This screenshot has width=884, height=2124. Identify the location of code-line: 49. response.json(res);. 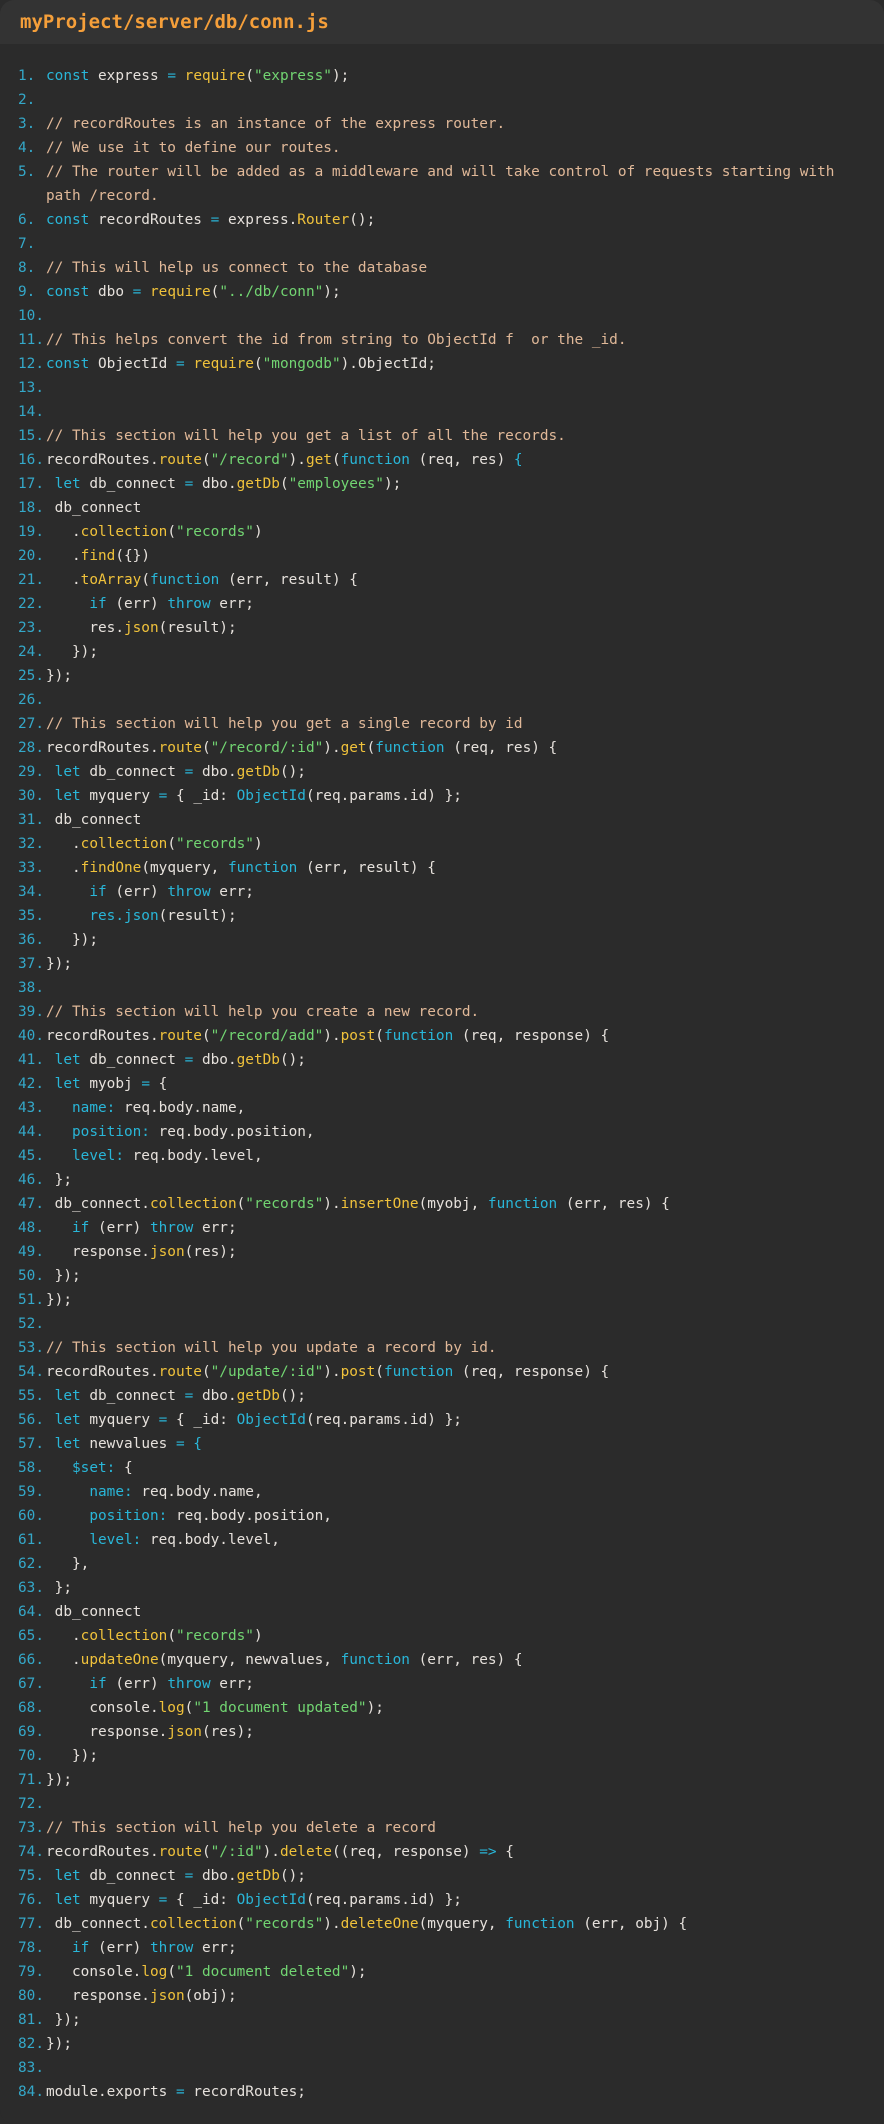
(442, 1252).